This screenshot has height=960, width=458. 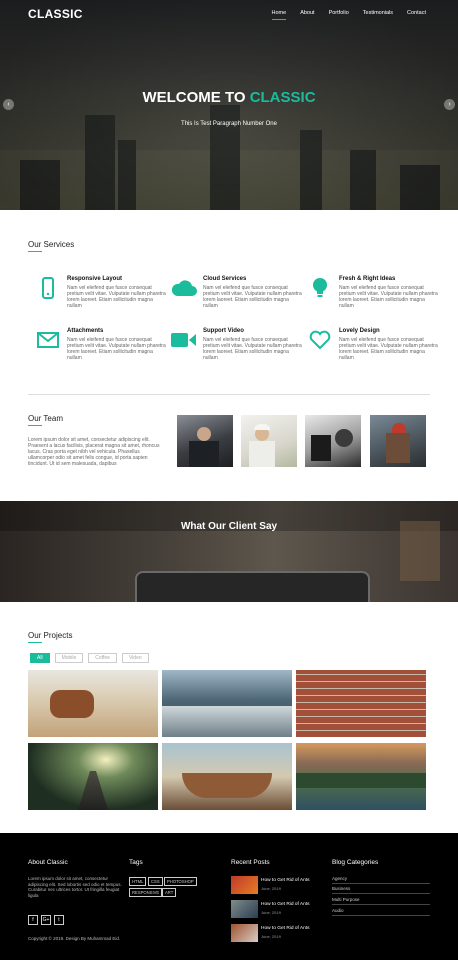 I want to click on tag-art: ART, so click(x=169, y=892).